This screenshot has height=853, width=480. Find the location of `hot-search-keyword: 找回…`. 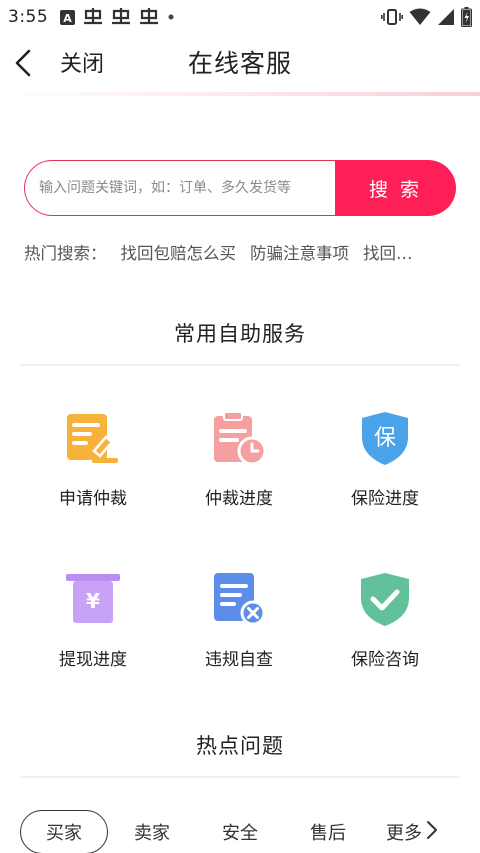

hot-search-keyword: 找回… is located at coordinates (388, 252).